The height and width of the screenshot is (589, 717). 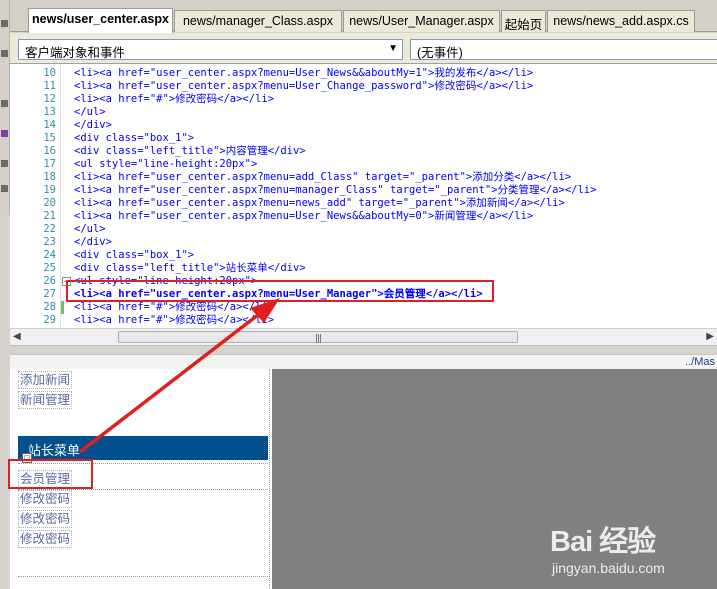 What do you see at coordinates (440, 53) in the screenshot?
I see `select-value: (无事件)` at bounding box center [440, 53].